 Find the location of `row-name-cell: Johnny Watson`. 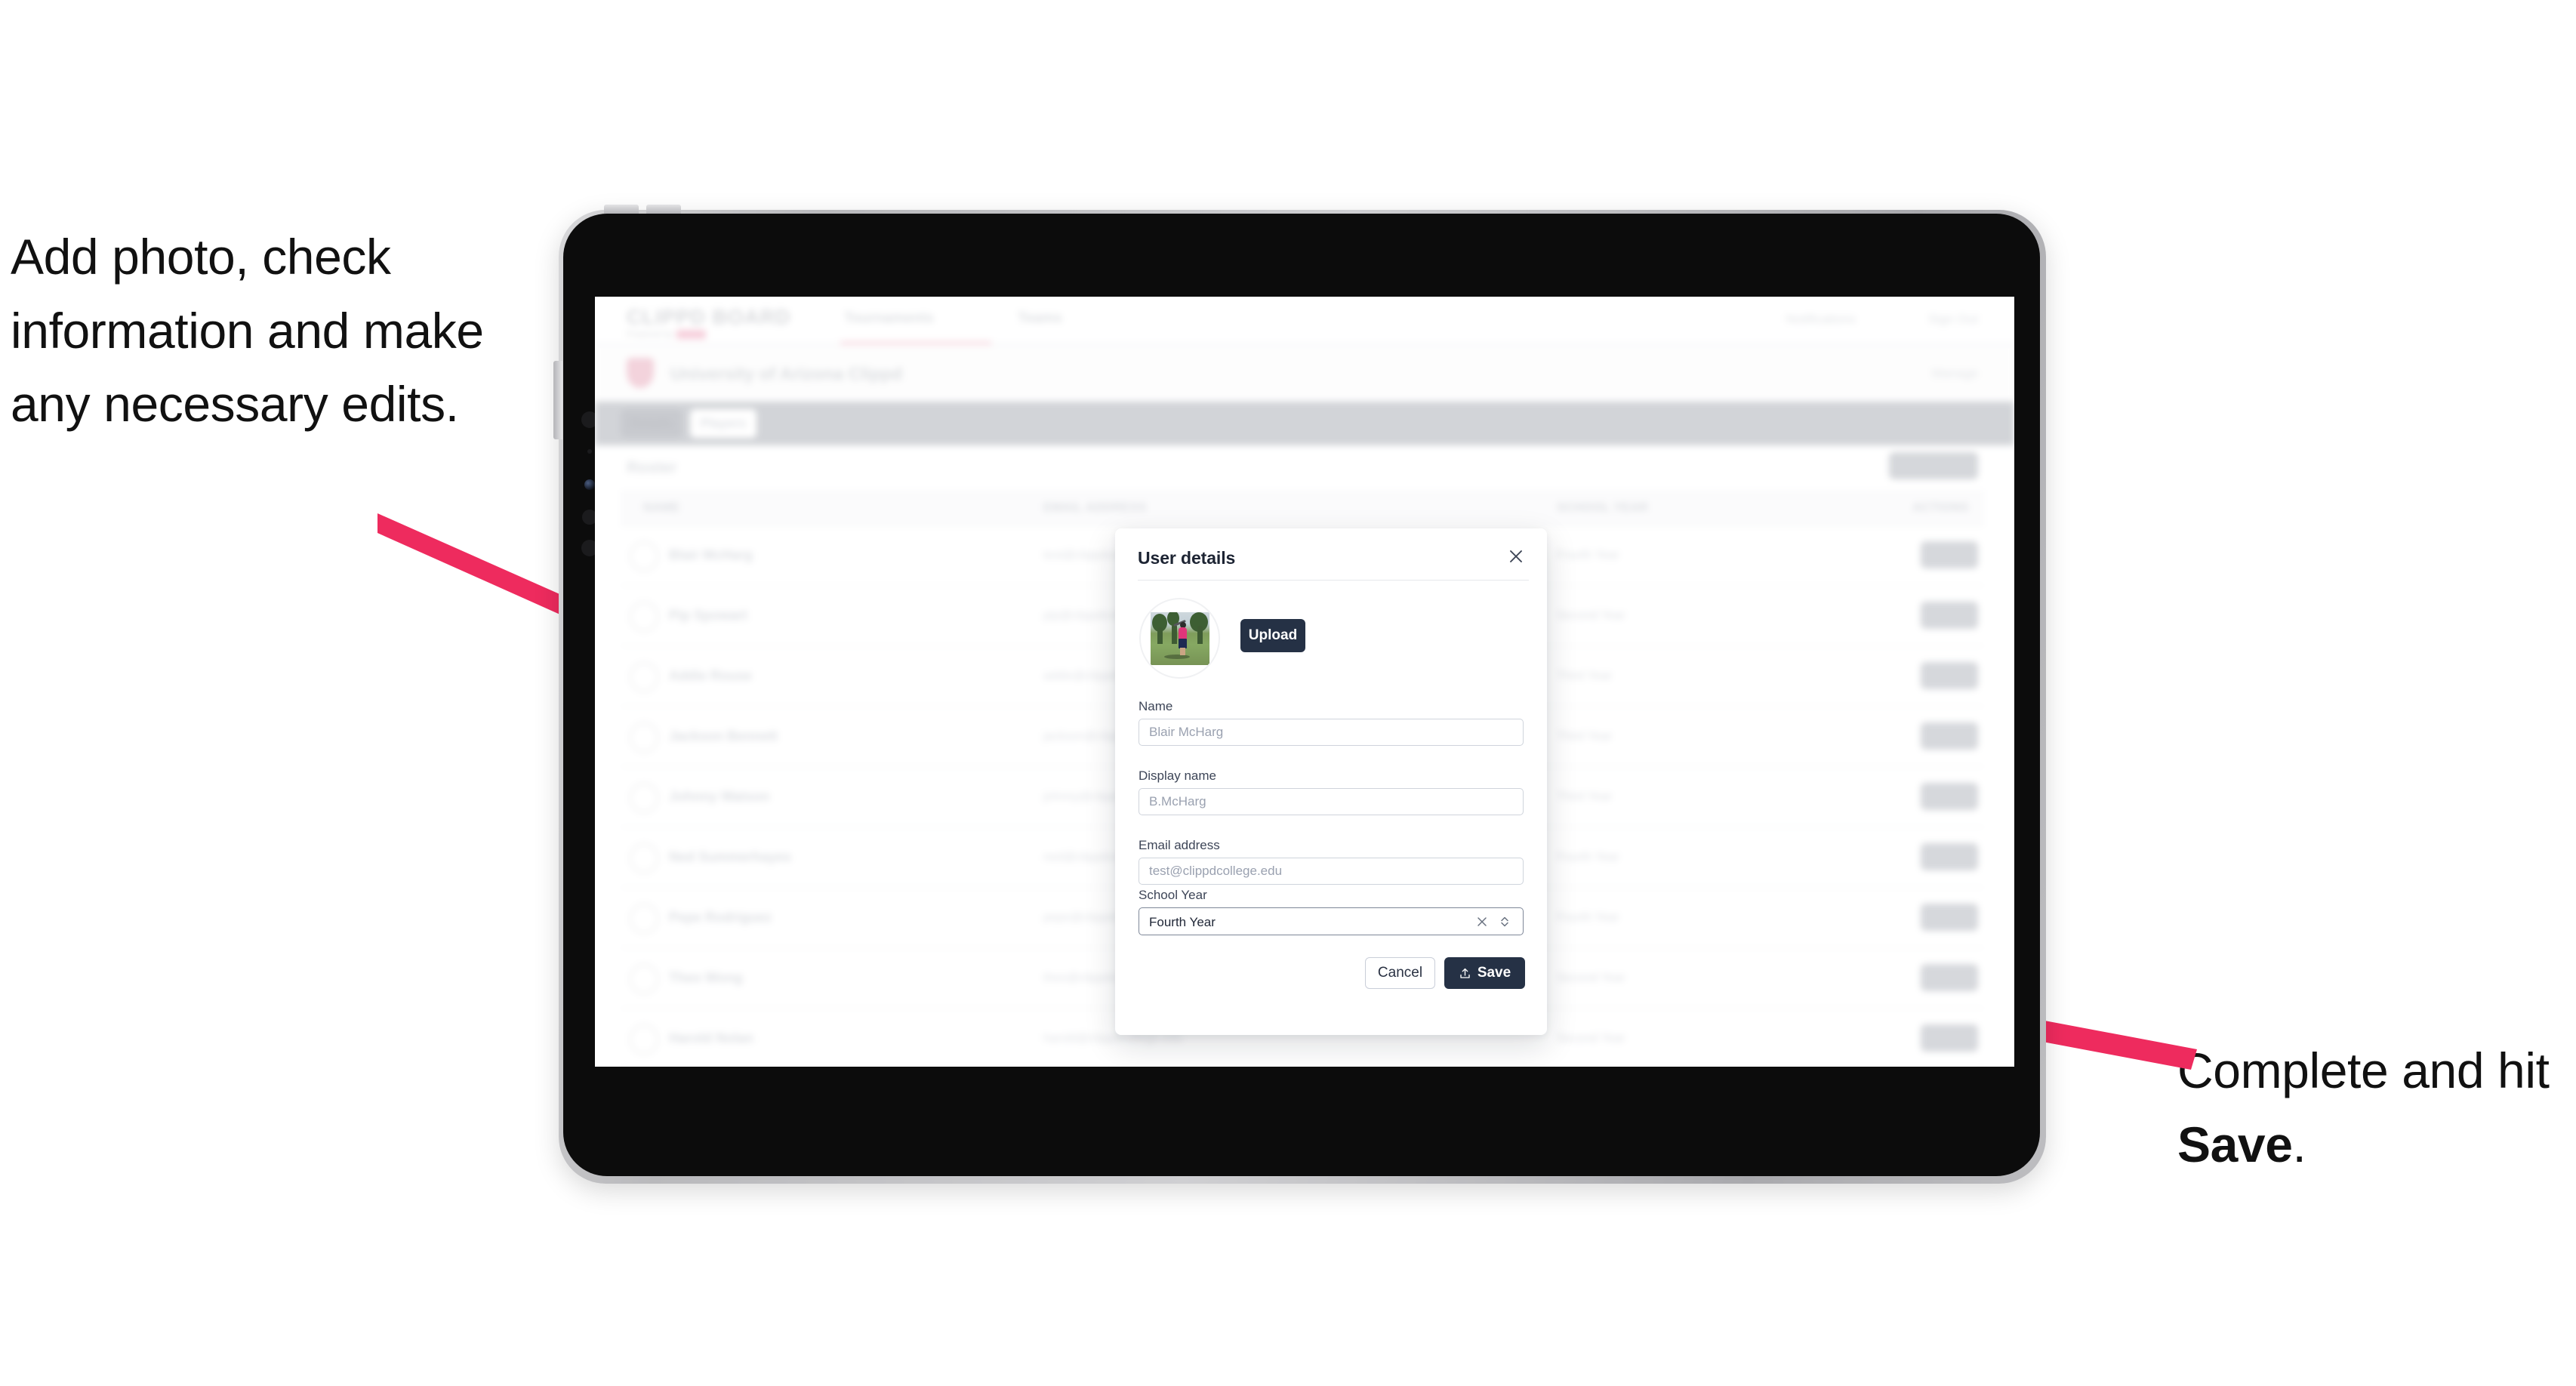

row-name-cell: Johnny Watson is located at coordinates (719, 797).